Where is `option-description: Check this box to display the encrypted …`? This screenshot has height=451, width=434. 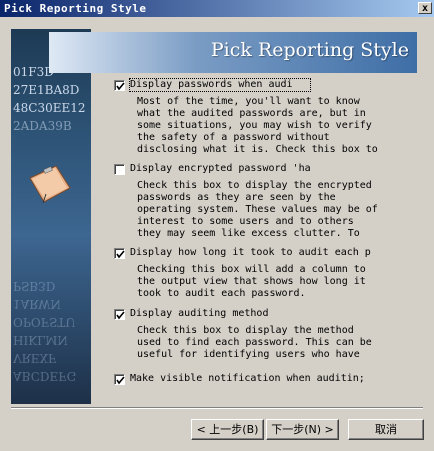 option-description: Check this box to display the encrypted … is located at coordinates (257, 209).